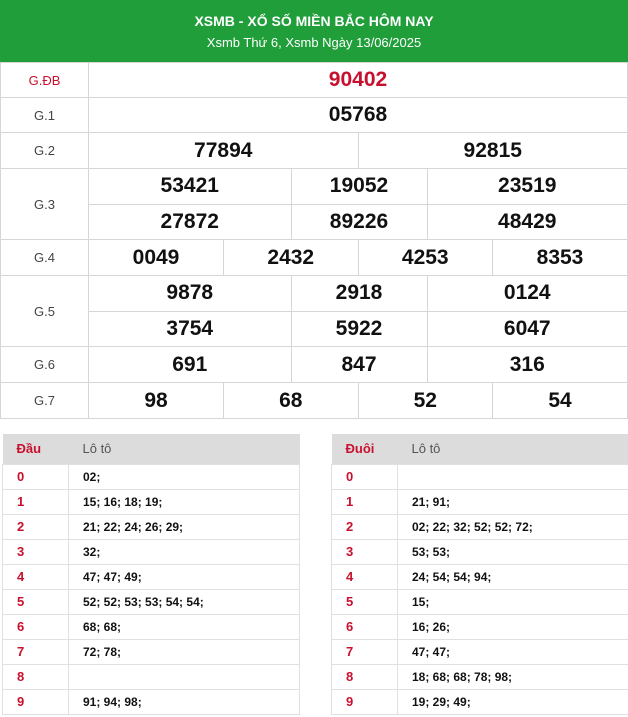 This screenshot has height=717, width=628. What do you see at coordinates (35, 449) in the screenshot?
I see `column-header-head: Đầu` at bounding box center [35, 449].